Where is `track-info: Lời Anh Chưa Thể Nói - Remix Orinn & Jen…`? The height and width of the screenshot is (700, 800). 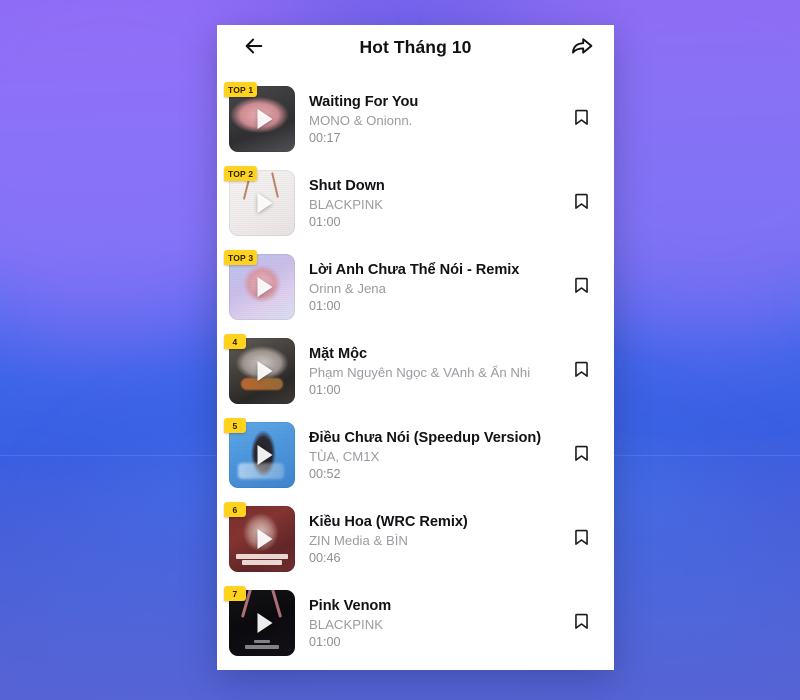 track-info: Lời Anh Chưa Thể Nói - Remix Orinn & Jen… is located at coordinates (430, 287).